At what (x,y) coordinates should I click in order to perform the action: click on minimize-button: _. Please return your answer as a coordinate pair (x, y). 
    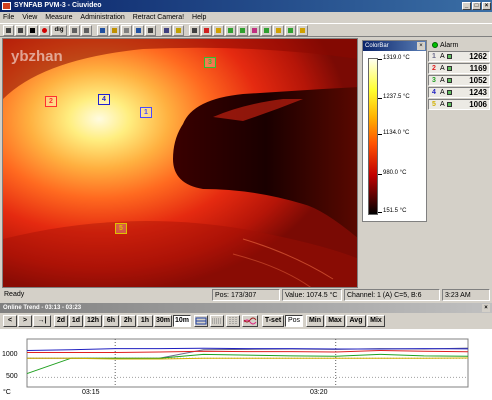
    Looking at the image, I should click on (466, 6).